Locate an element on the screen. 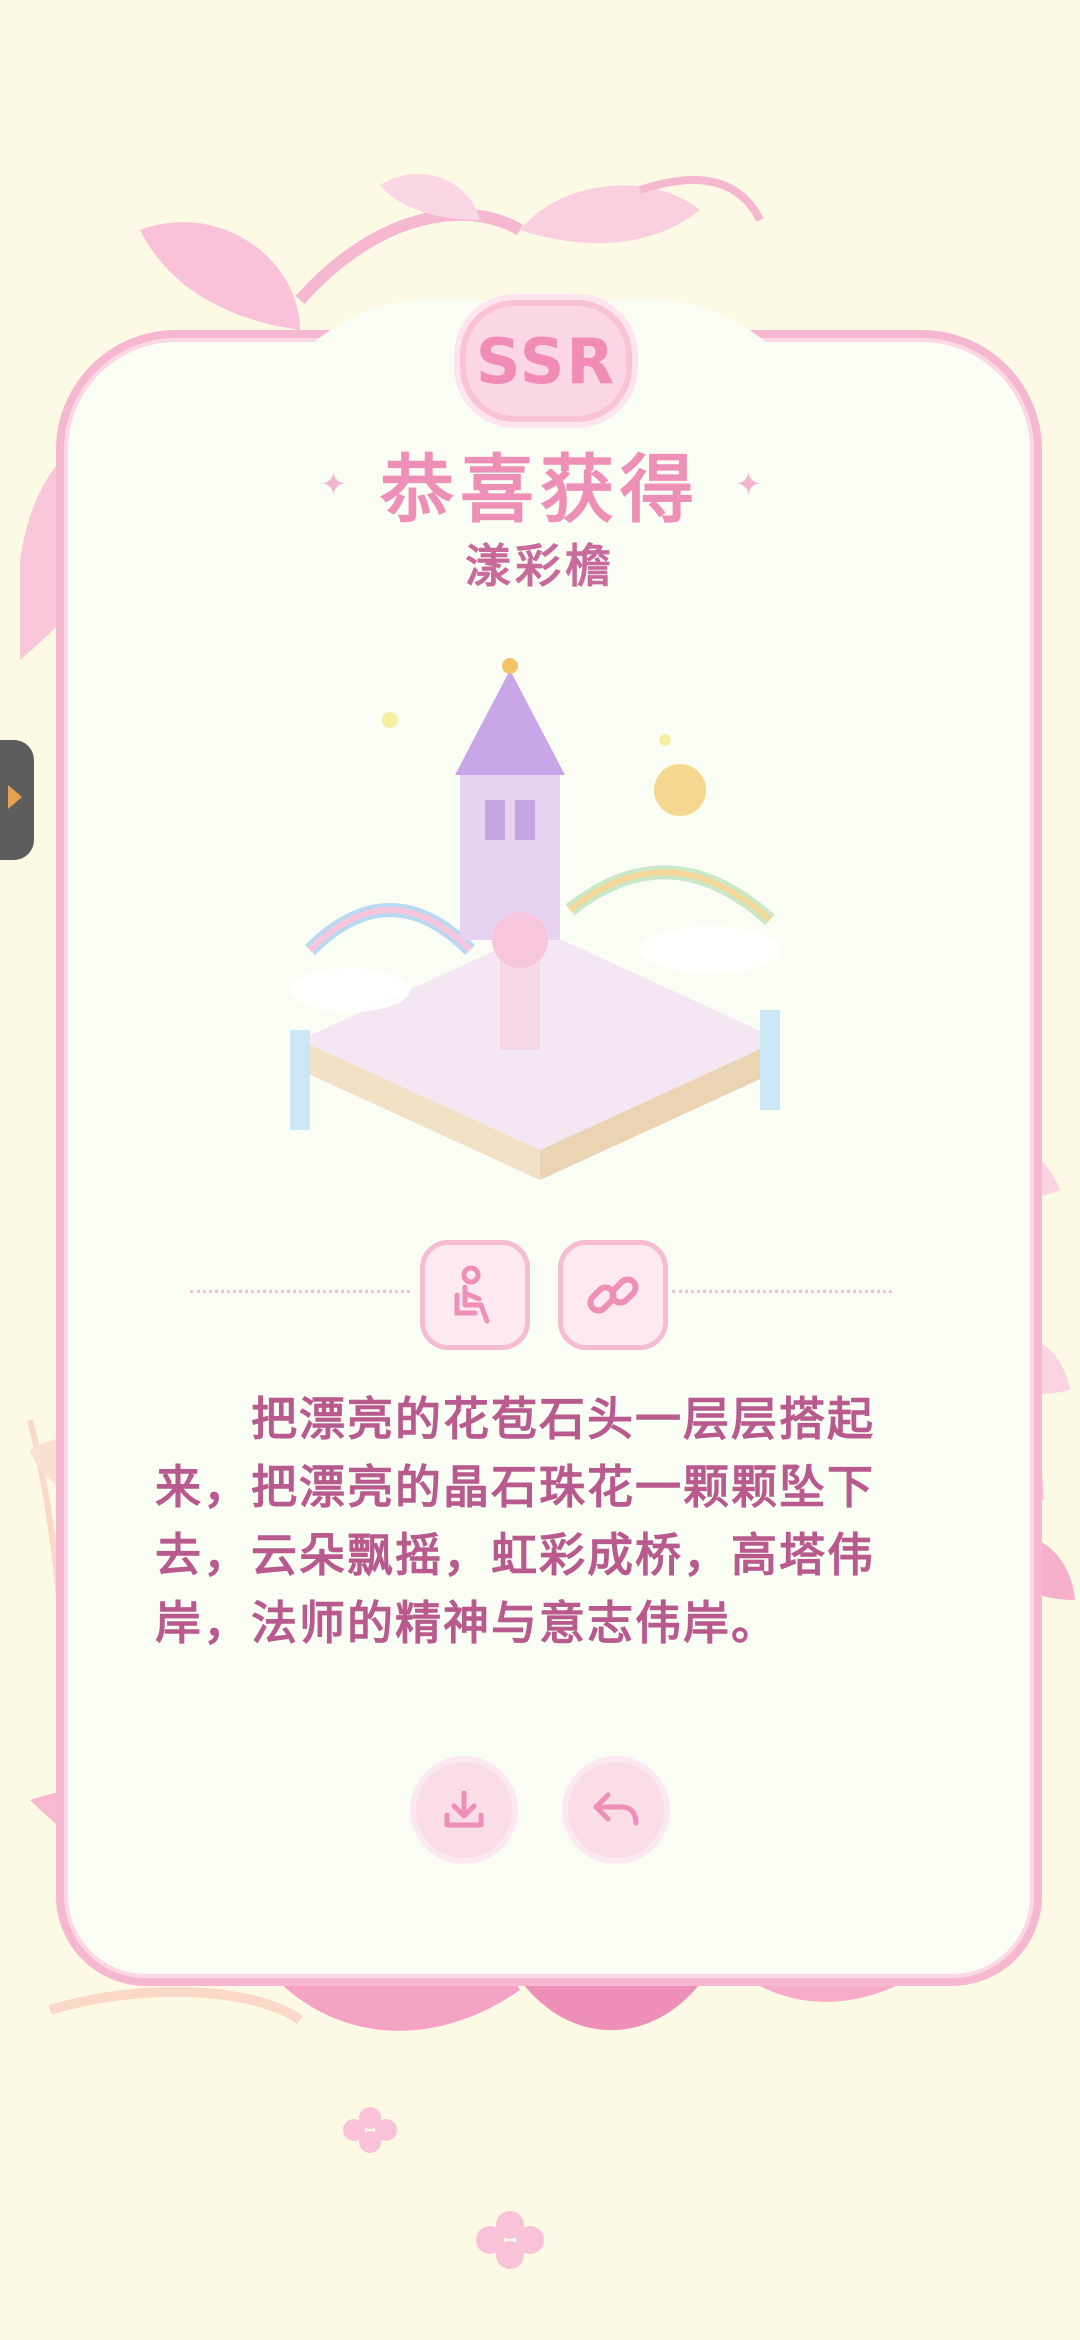  divider-right is located at coordinates (782, 1291).